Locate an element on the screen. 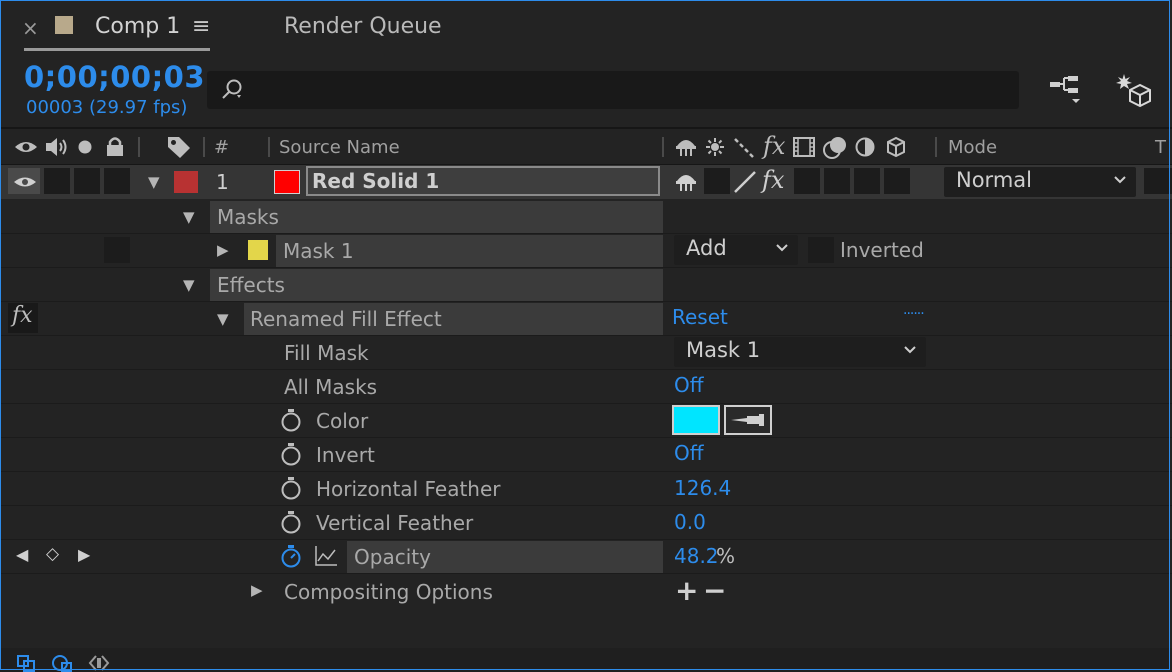  previous-keyframe-button: ◀ is located at coordinates (22, 554).